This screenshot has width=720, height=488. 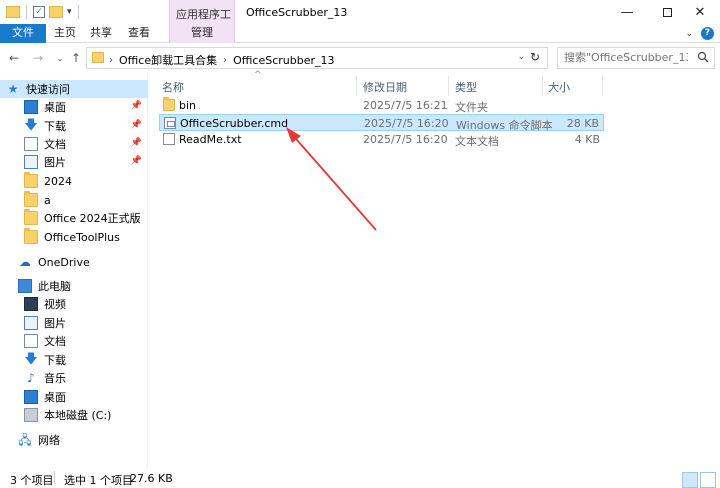 I want to click on sidebar-item-label: 视频, so click(x=55, y=304).